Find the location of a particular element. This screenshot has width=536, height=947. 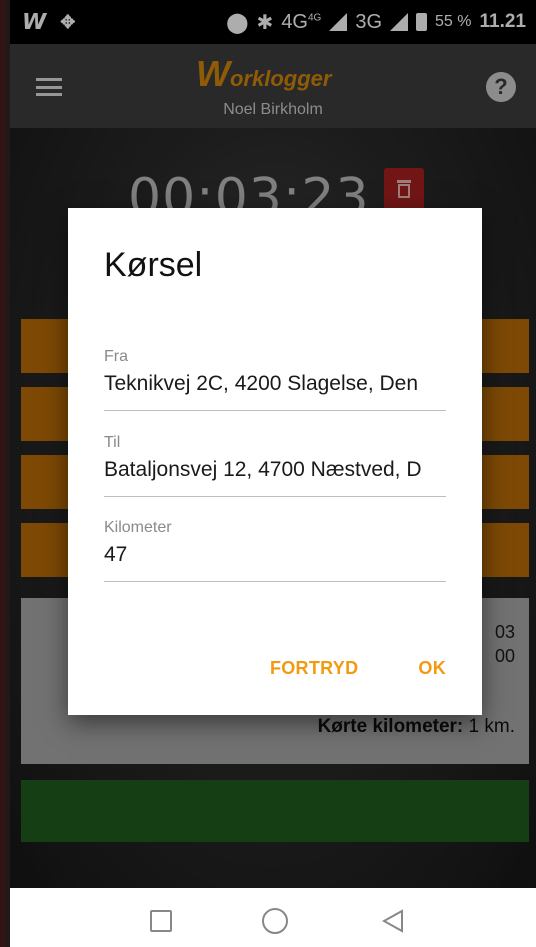

back-icon is located at coordinates (393, 921).